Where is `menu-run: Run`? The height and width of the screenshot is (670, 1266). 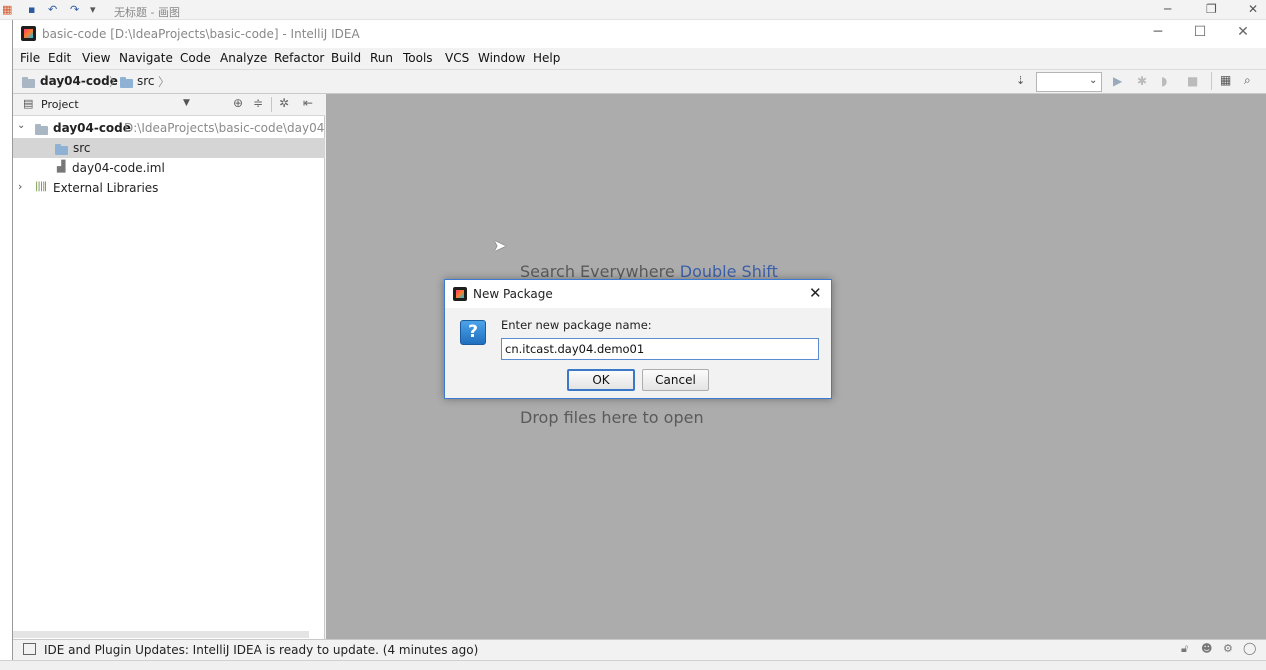
menu-run: Run is located at coordinates (381, 58).